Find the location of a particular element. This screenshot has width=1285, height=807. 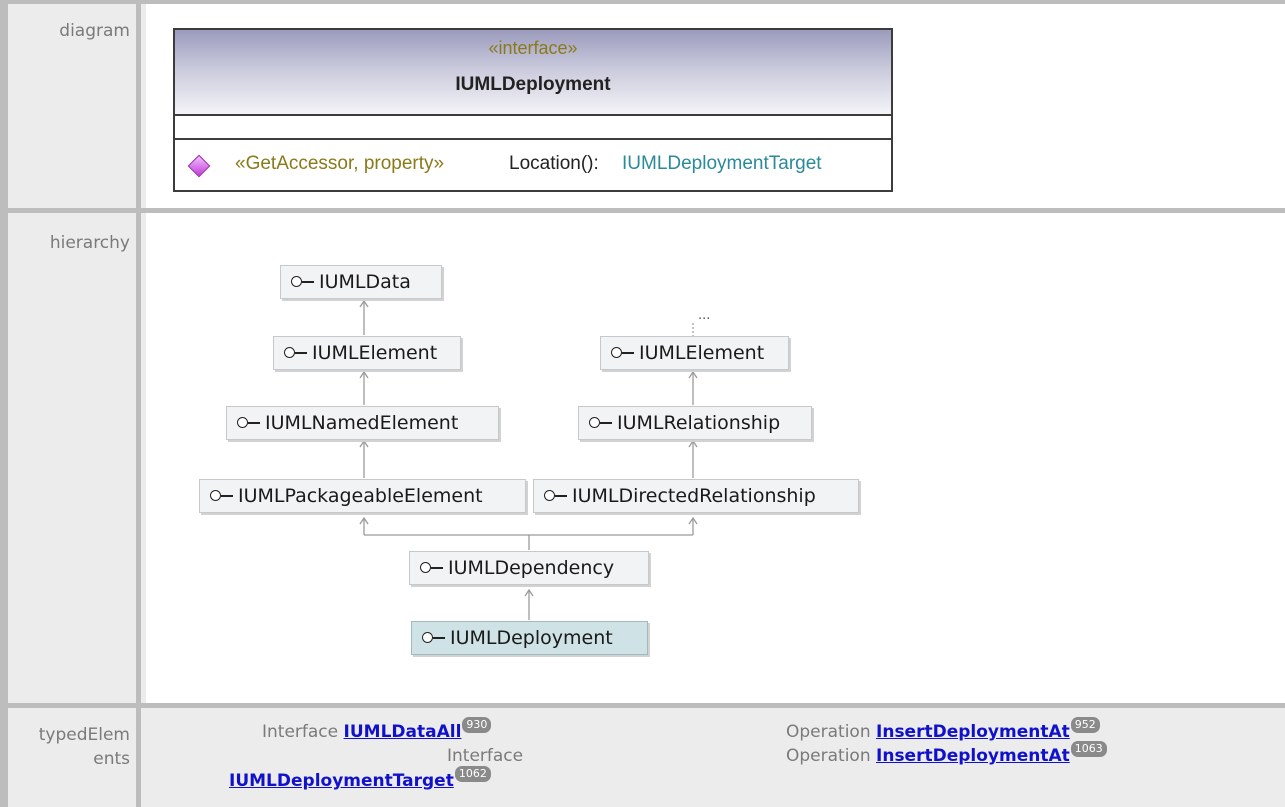

node-label: IUMLPackageableElement is located at coordinates (360, 496).